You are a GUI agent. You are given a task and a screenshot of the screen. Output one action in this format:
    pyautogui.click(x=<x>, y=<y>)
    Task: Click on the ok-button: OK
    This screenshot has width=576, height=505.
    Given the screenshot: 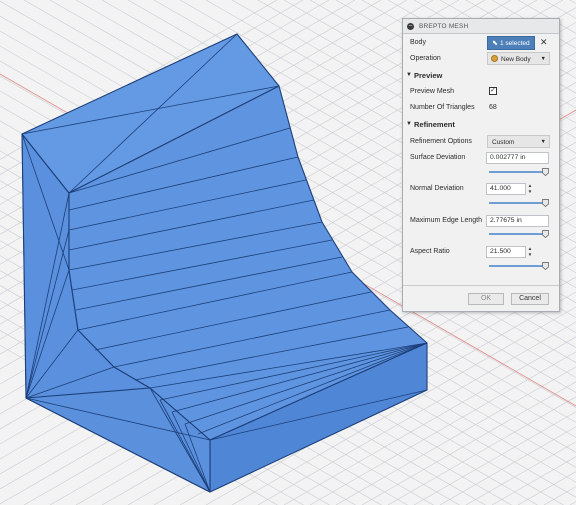 What is the action you would take?
    pyautogui.click(x=486, y=299)
    